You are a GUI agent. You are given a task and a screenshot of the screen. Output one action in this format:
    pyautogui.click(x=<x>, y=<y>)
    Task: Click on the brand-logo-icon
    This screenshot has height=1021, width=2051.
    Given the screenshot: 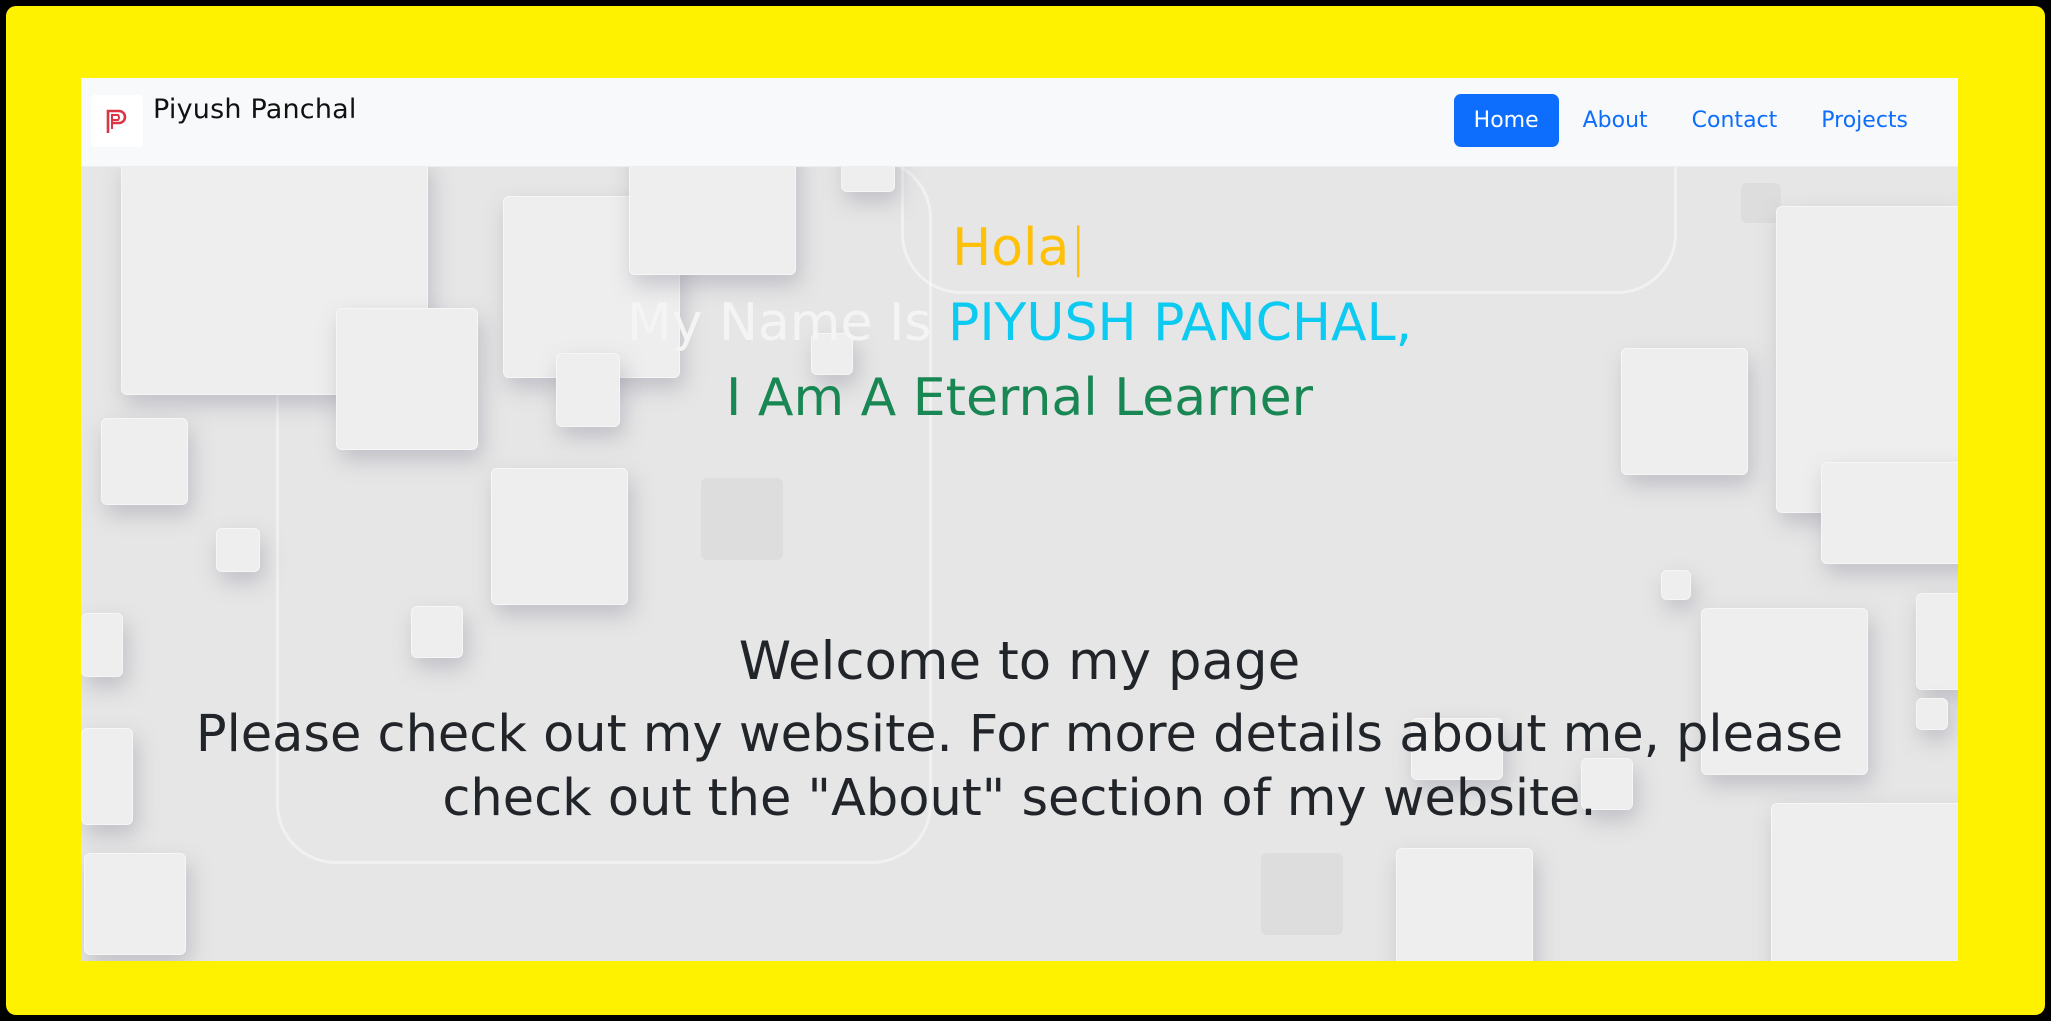 What is the action you would take?
    pyautogui.click(x=117, y=121)
    